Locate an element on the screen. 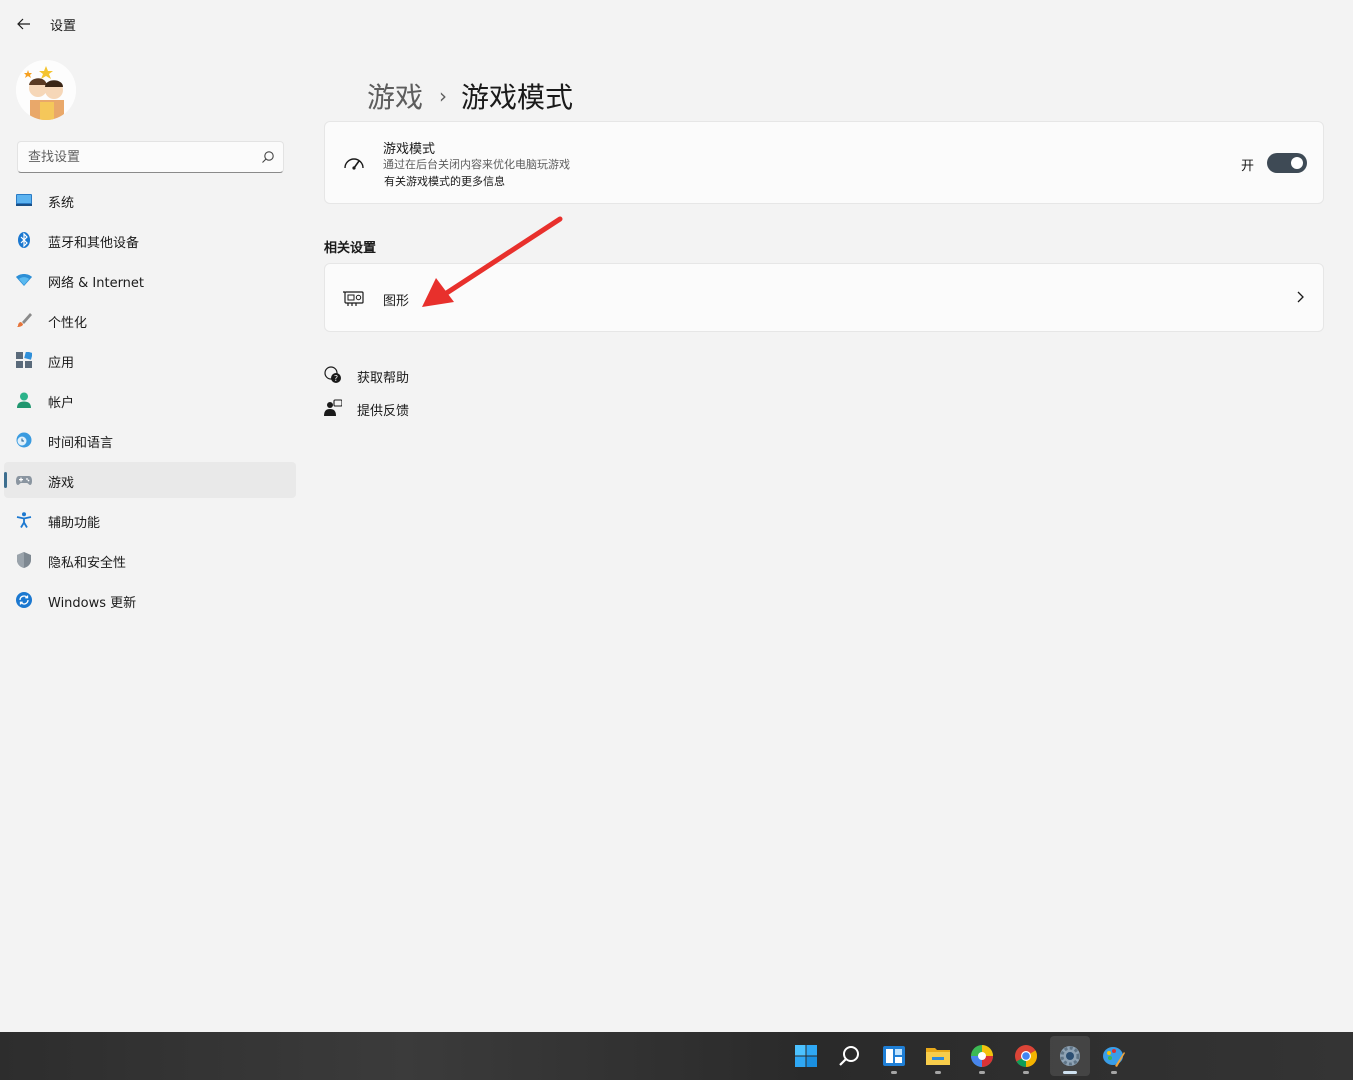  gamepad-icon is located at coordinates (24, 480).